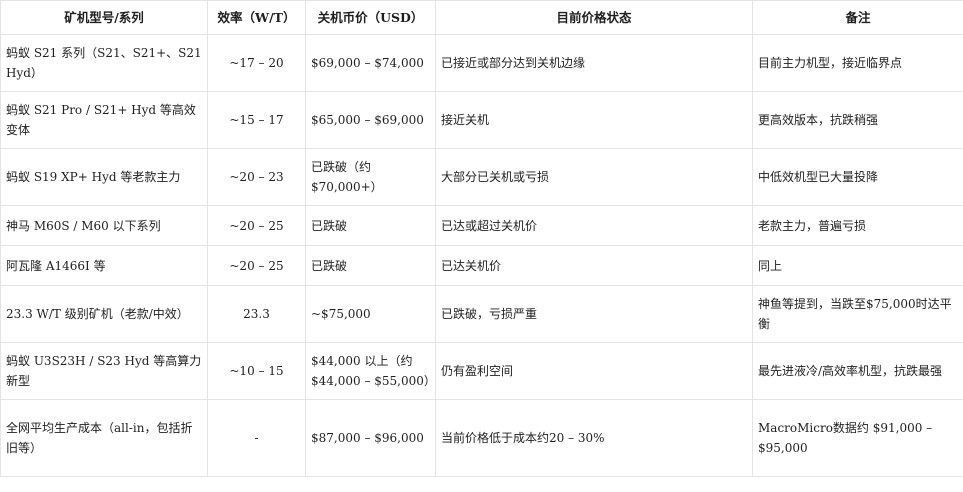 Image resolution: width=963 pixels, height=492 pixels. Describe the element at coordinates (857, 438) in the screenshot. I see `cell-note: MacroMicro数据约 $91,000 – $95,000` at that location.